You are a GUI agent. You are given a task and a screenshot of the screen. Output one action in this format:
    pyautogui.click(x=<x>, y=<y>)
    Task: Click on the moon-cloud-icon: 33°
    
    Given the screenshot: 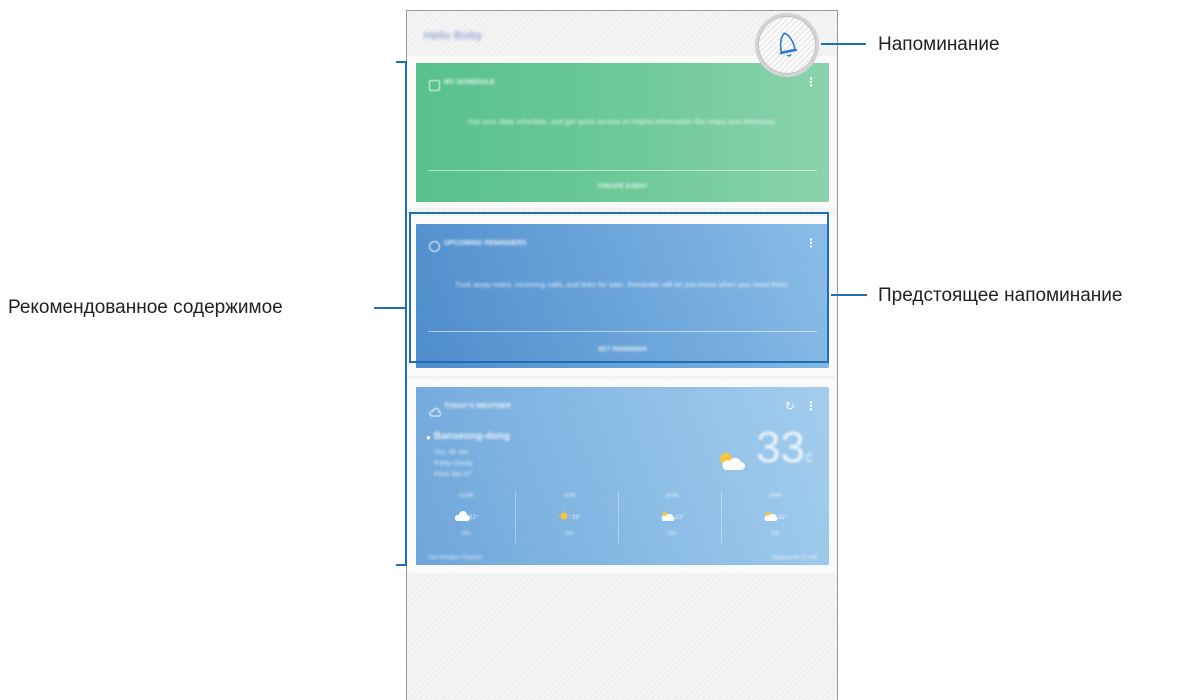 What is the action you would take?
    pyautogui.click(x=672, y=517)
    